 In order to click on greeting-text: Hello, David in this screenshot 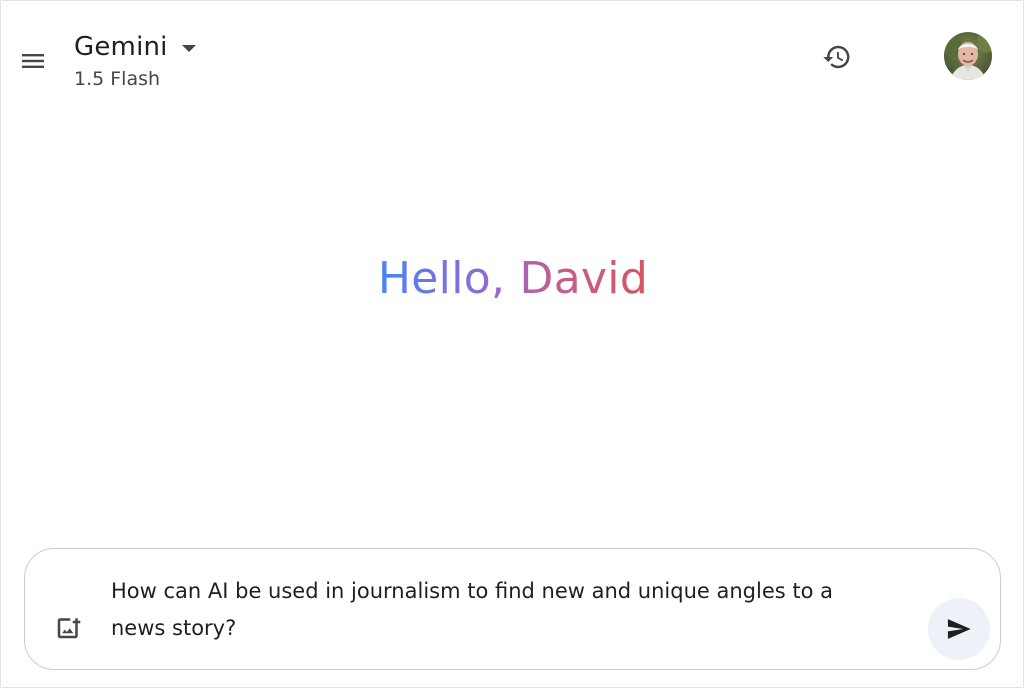, I will do `click(513, 278)`.